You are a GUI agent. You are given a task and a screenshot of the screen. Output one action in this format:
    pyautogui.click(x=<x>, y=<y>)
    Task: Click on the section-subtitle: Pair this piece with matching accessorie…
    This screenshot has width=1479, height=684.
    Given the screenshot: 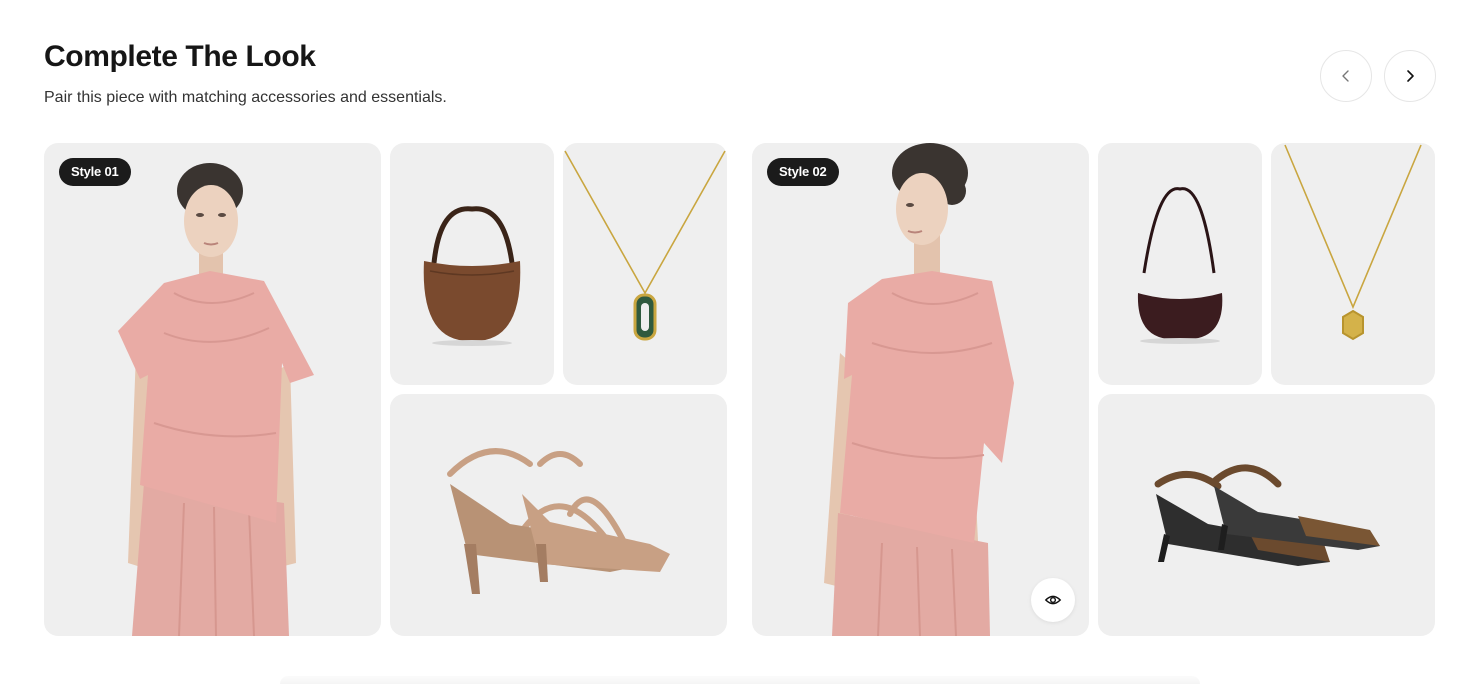 What is the action you would take?
    pyautogui.click(x=245, y=97)
    